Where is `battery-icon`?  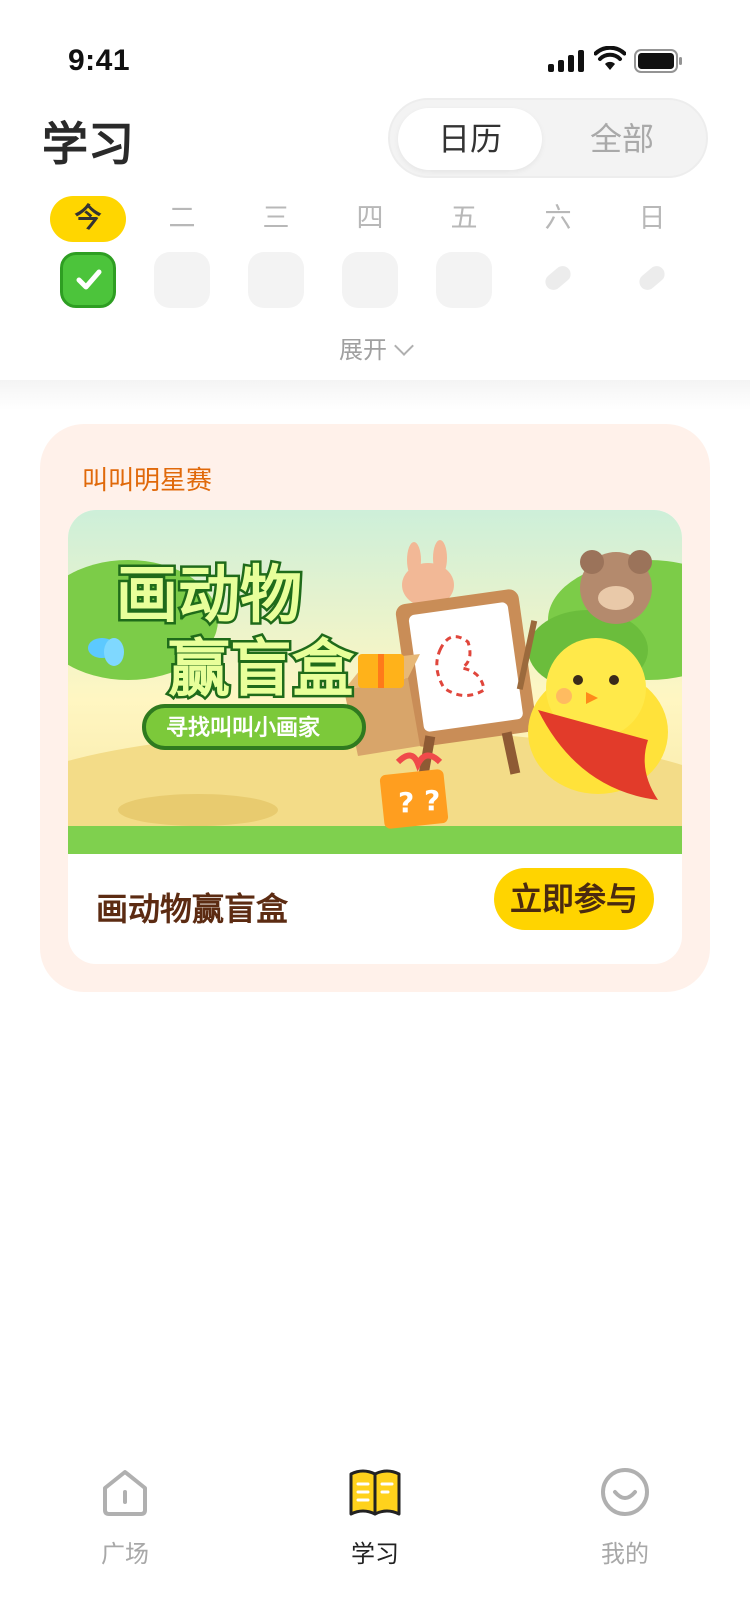
battery-icon is located at coordinates (658, 61).